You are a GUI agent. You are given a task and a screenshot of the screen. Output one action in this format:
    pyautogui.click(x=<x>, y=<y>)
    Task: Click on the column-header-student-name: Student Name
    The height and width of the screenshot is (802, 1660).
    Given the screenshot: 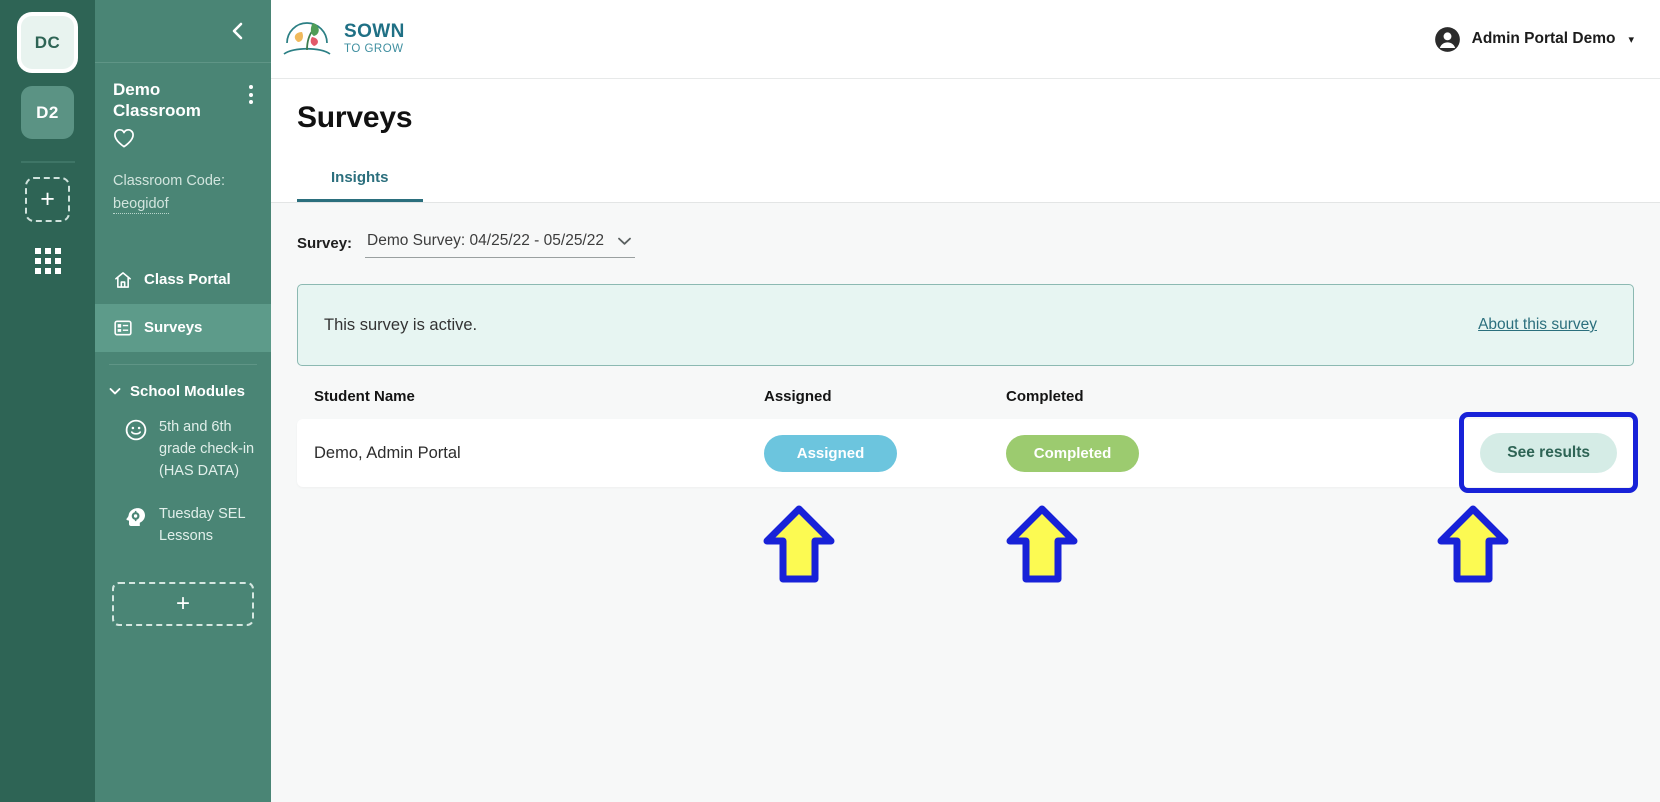 What is the action you would take?
    pyautogui.click(x=364, y=396)
    